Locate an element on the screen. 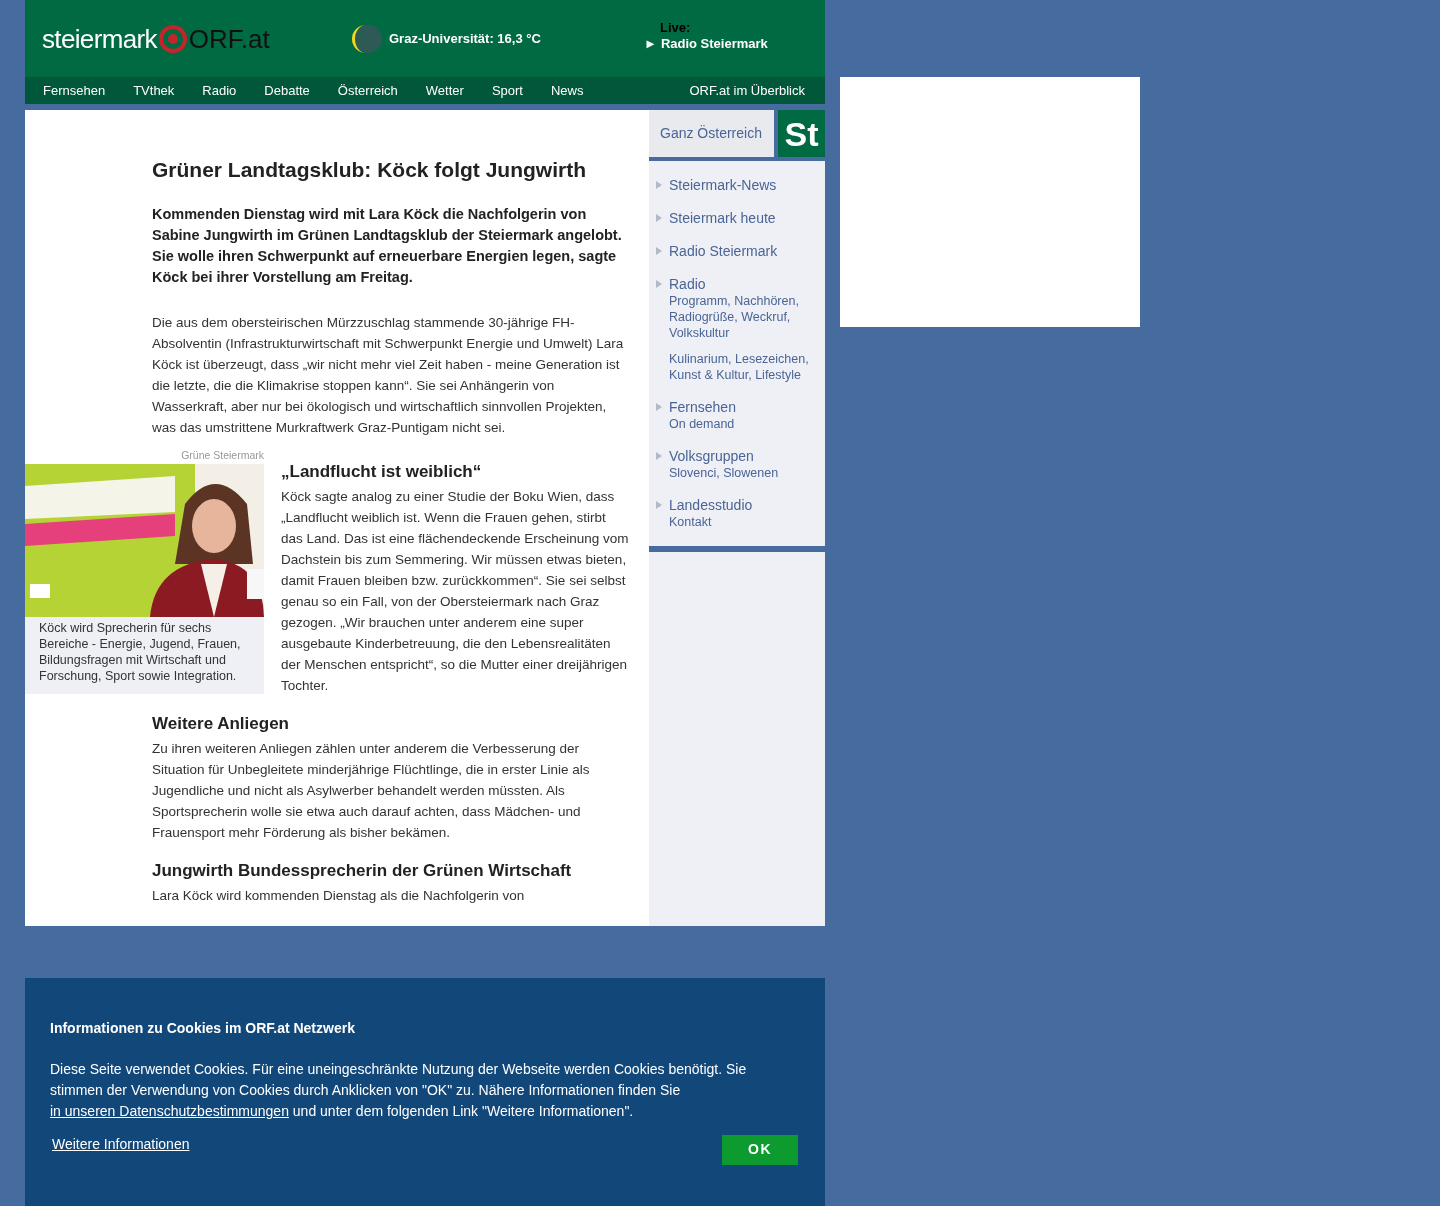  privacy-link: in unseren Datenschutzbestimmungen is located at coordinates (169, 1111).